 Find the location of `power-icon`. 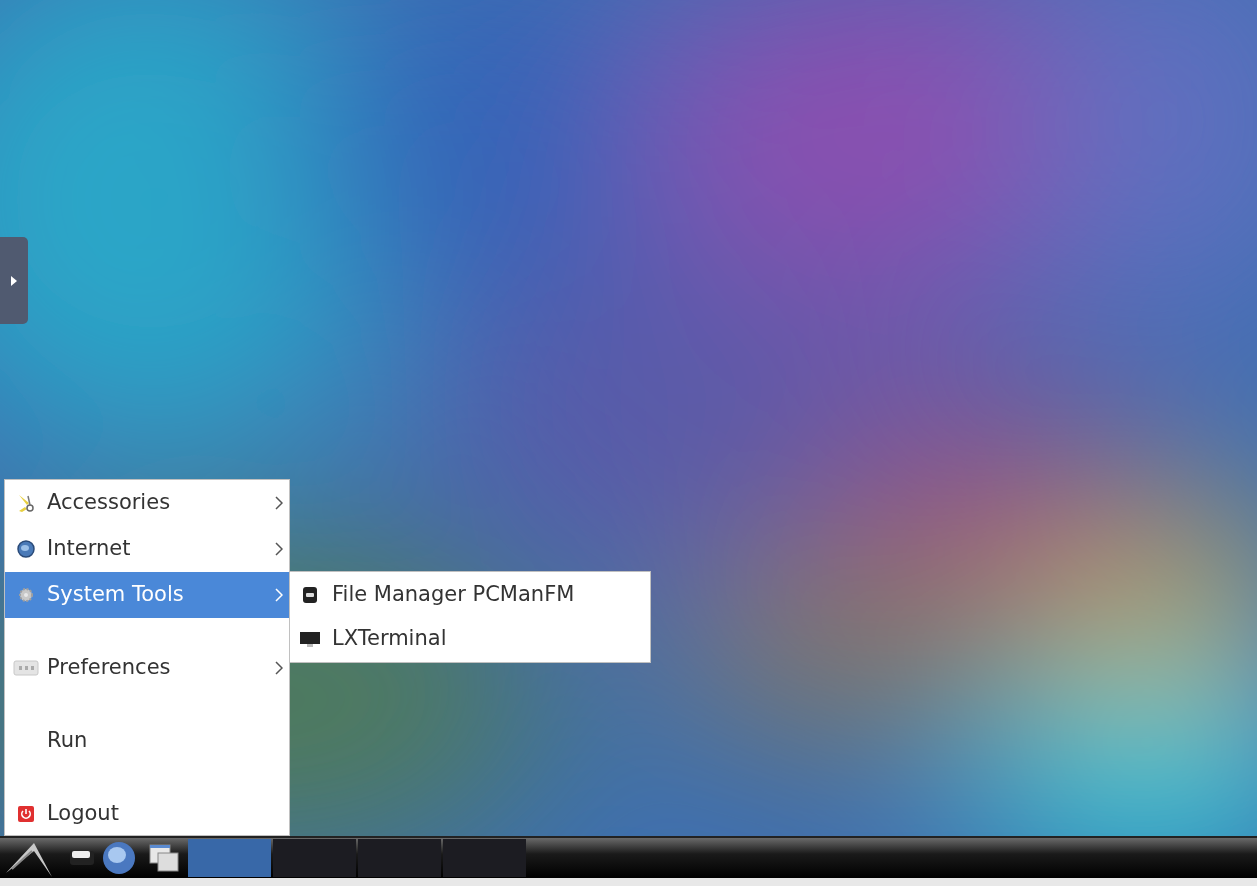

power-icon is located at coordinates (26, 814).